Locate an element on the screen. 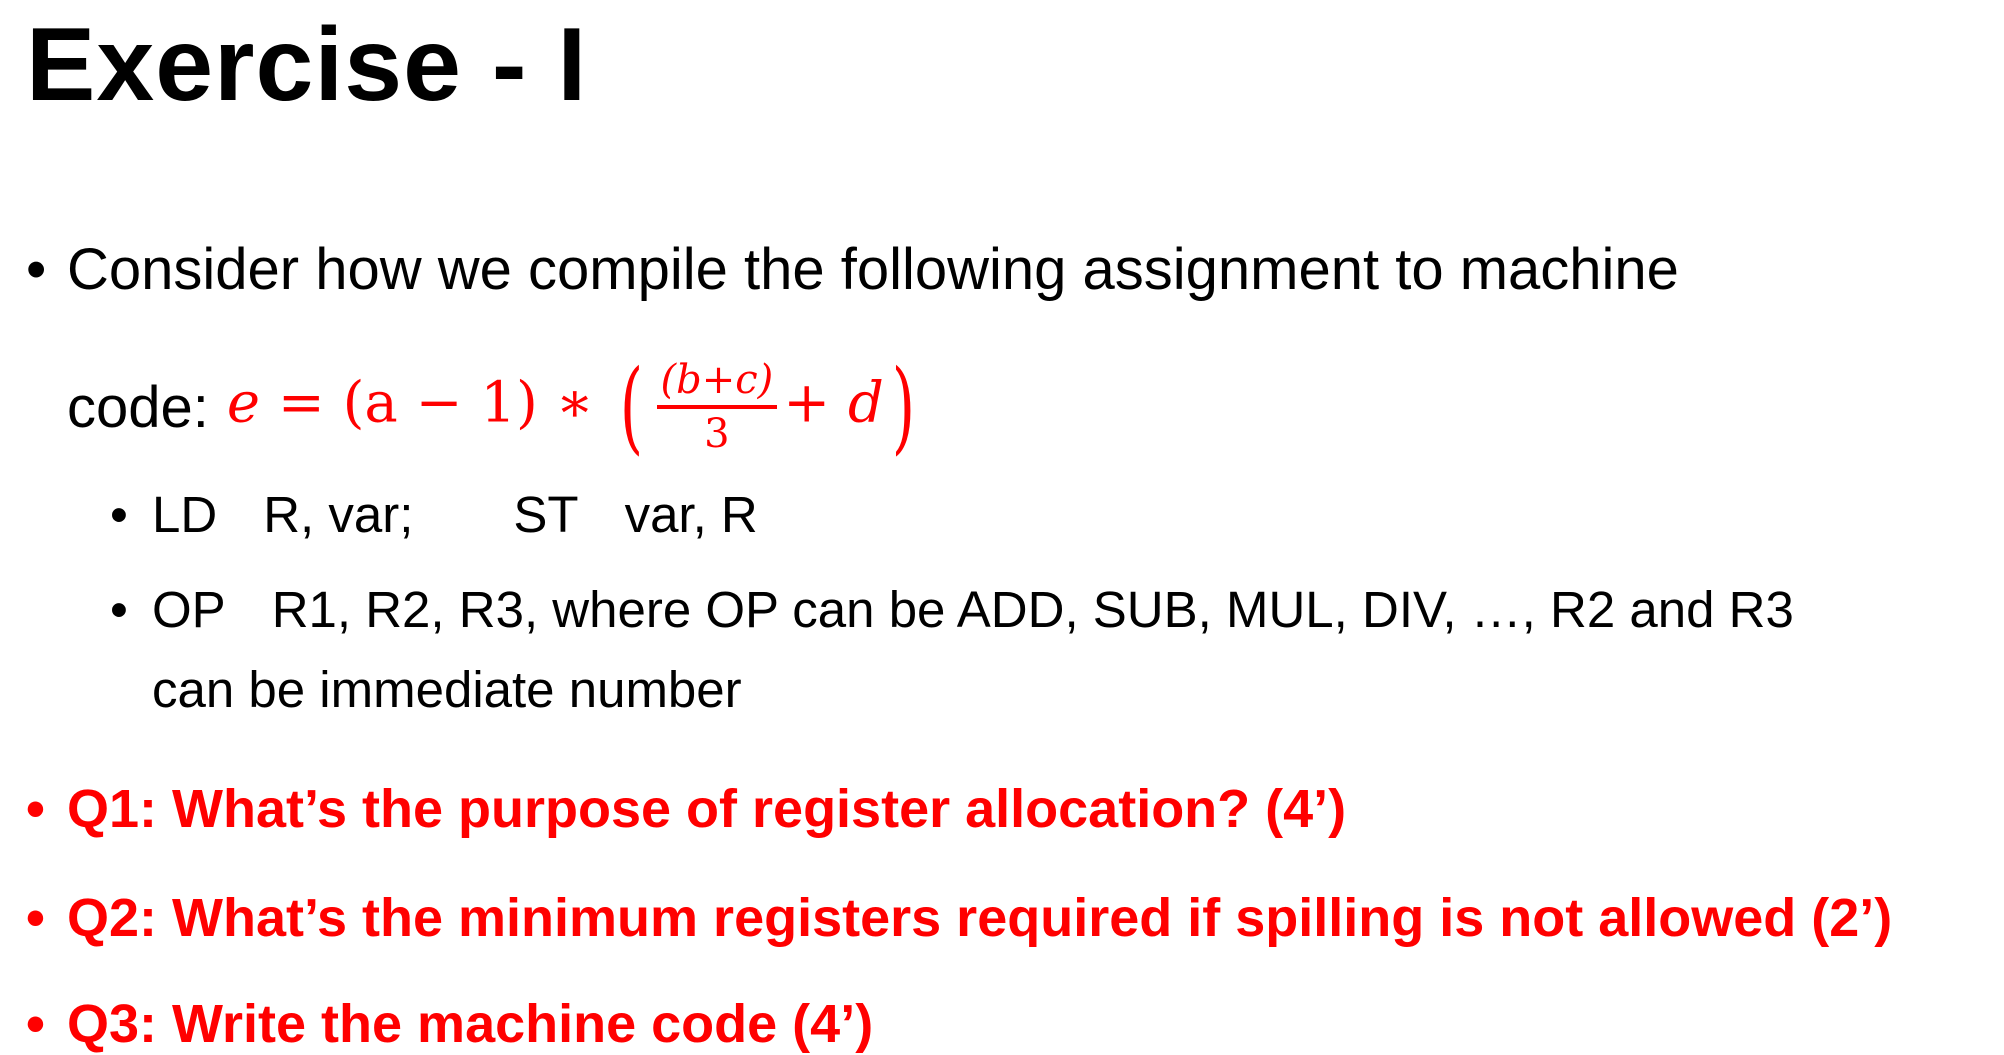  op-label: OP is located at coordinates (189, 609).